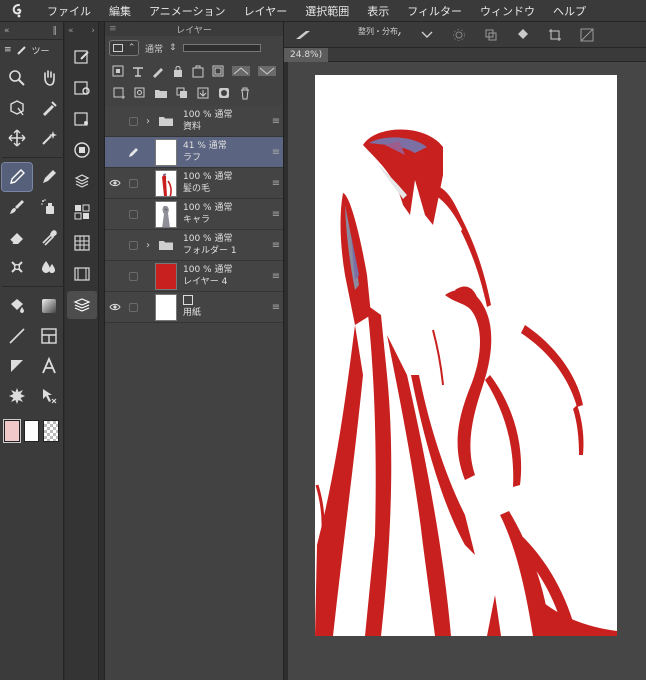 This screenshot has height=680, width=646. I want to click on drops-tool-icon, so click(49, 267).